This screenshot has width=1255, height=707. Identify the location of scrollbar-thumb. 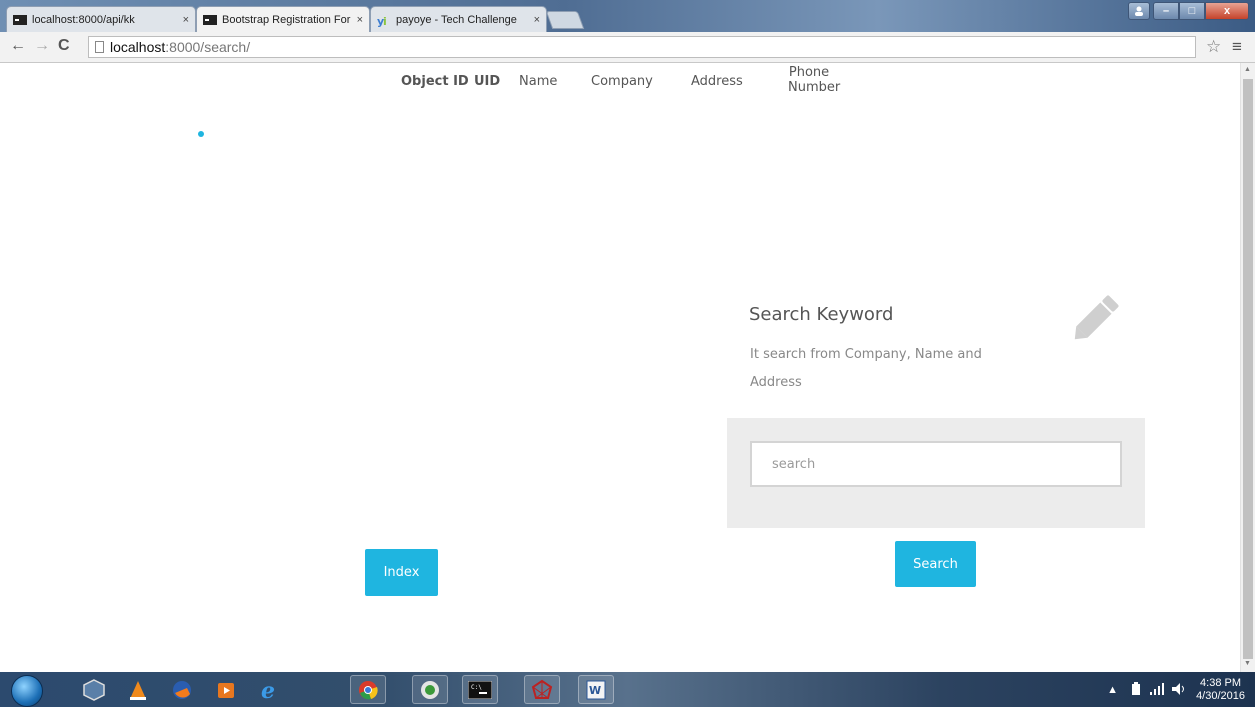
(1248, 369).